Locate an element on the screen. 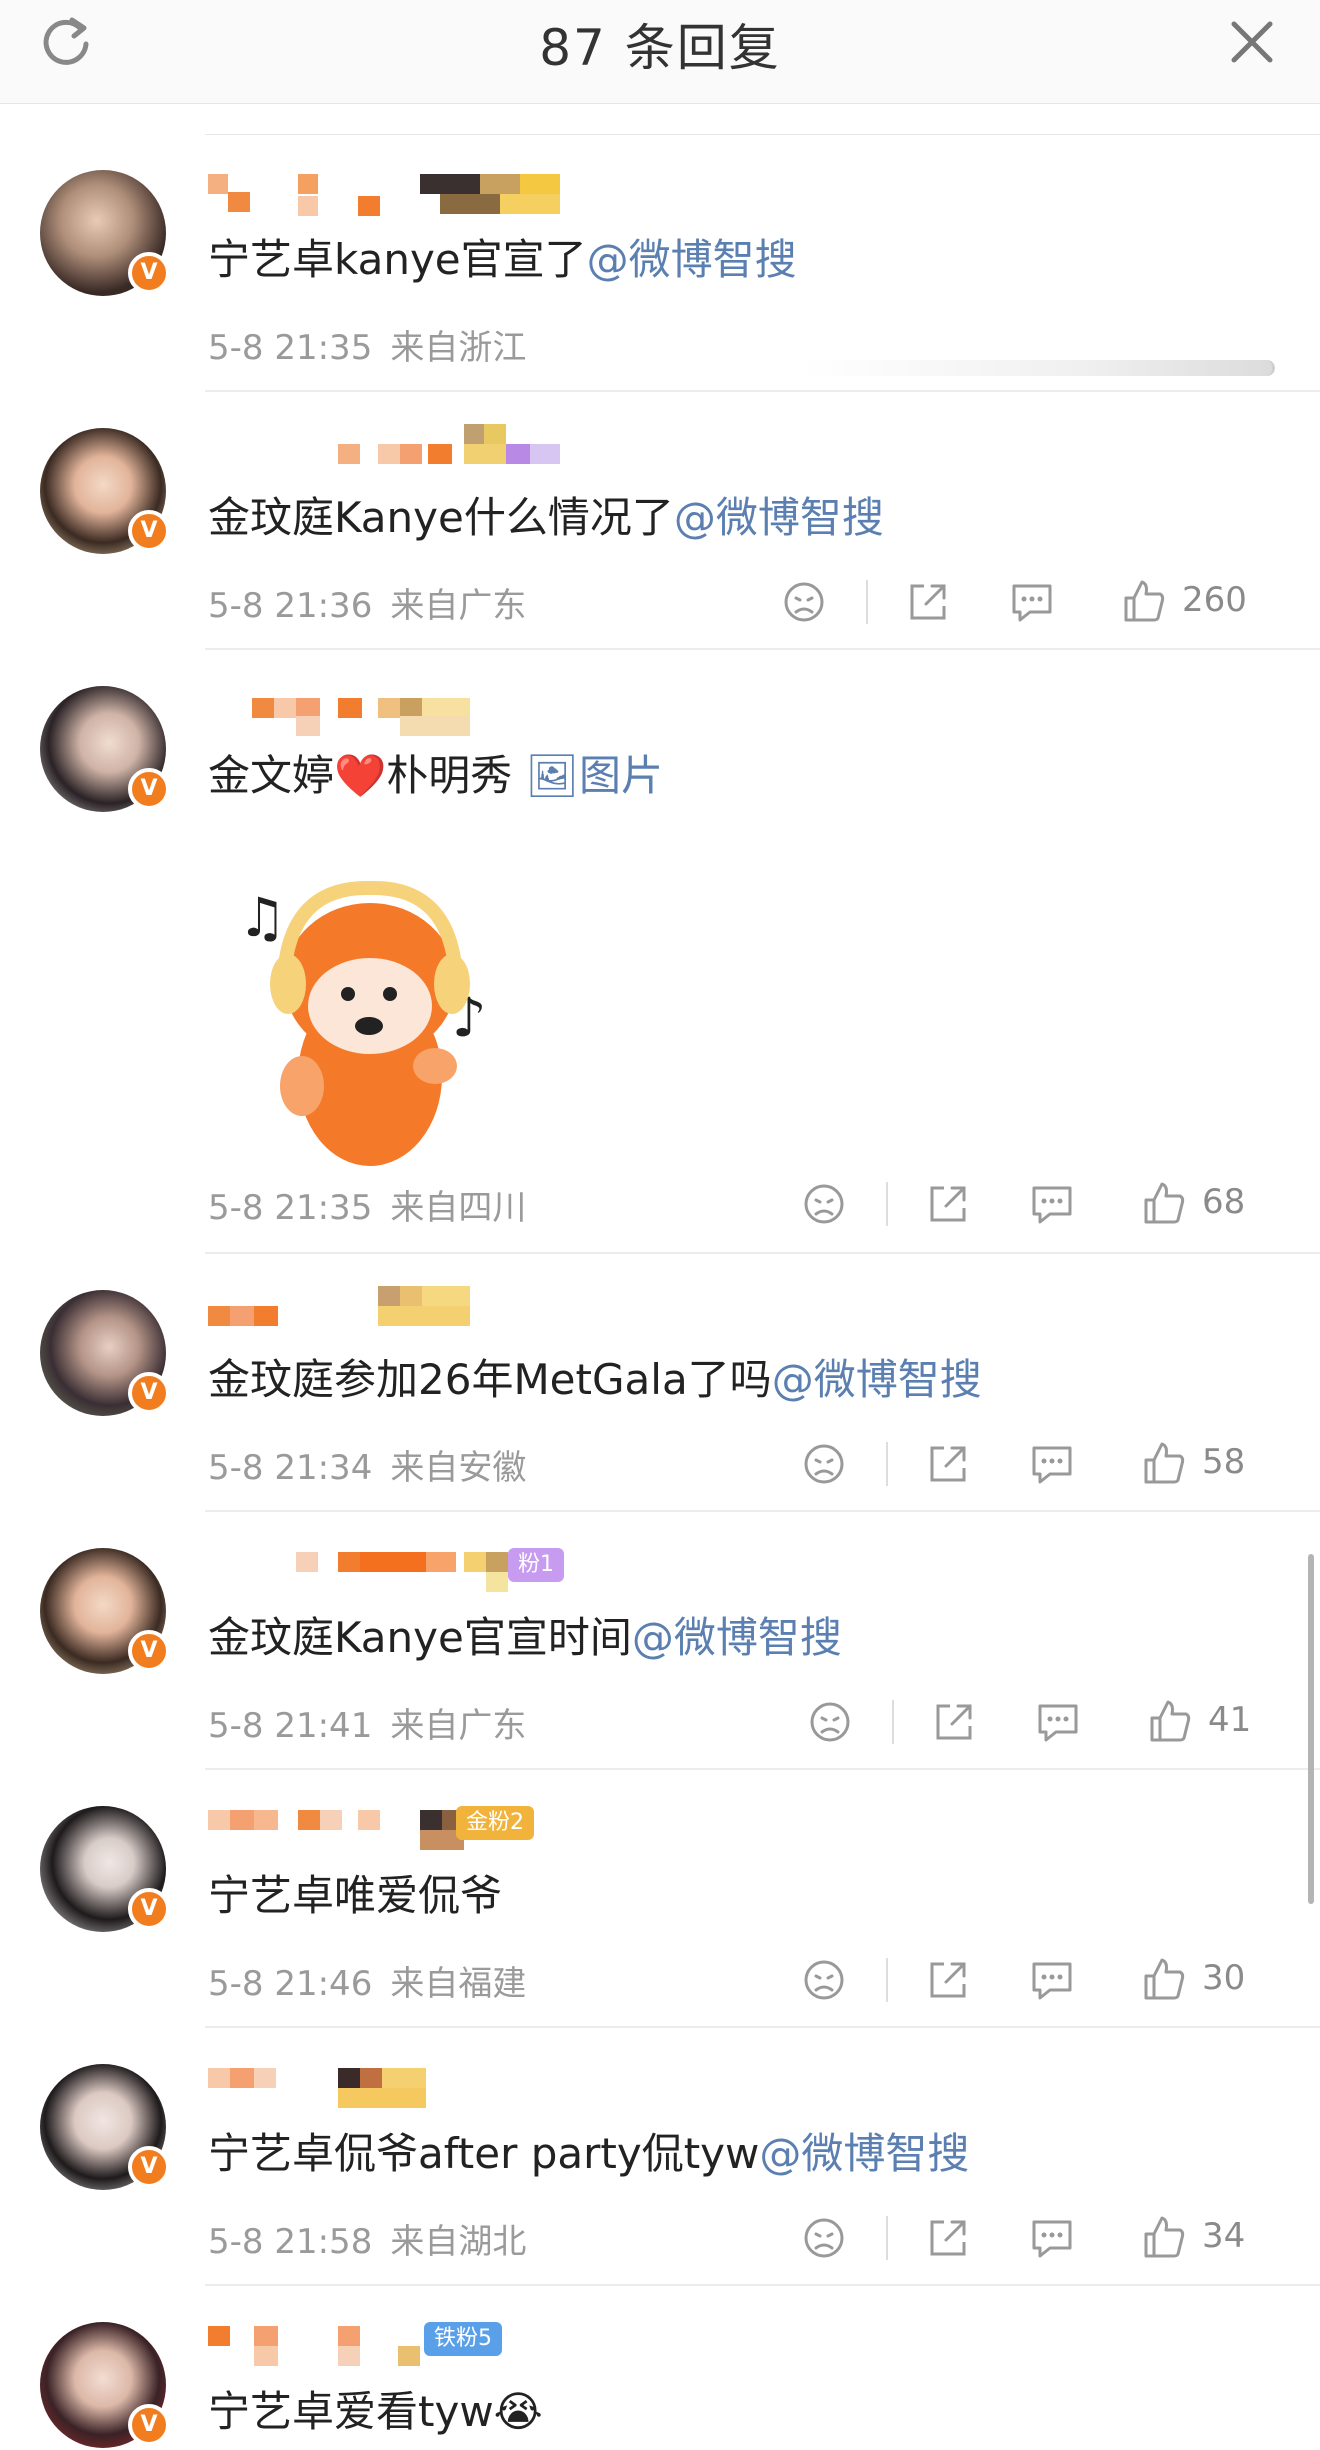 Image resolution: width=1320 pixels, height=2450 pixels. fan-badge: 粉1 is located at coordinates (536, 1565).